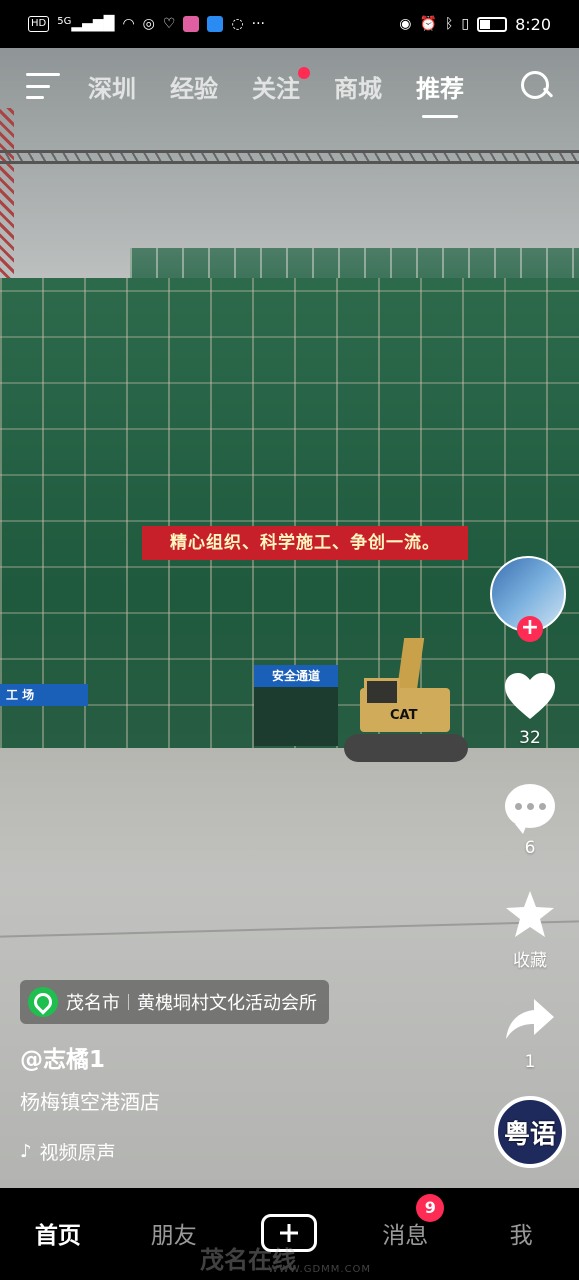 The width and height of the screenshot is (579, 1280). I want to click on excavator: CAT, so click(406, 703).